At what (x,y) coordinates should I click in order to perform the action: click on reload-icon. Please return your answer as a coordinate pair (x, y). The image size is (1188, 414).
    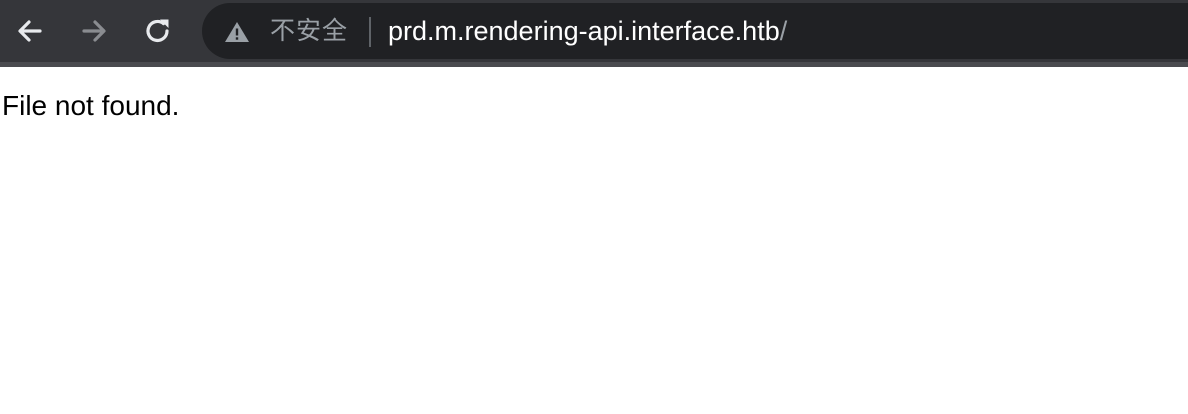
    Looking at the image, I should click on (157, 31).